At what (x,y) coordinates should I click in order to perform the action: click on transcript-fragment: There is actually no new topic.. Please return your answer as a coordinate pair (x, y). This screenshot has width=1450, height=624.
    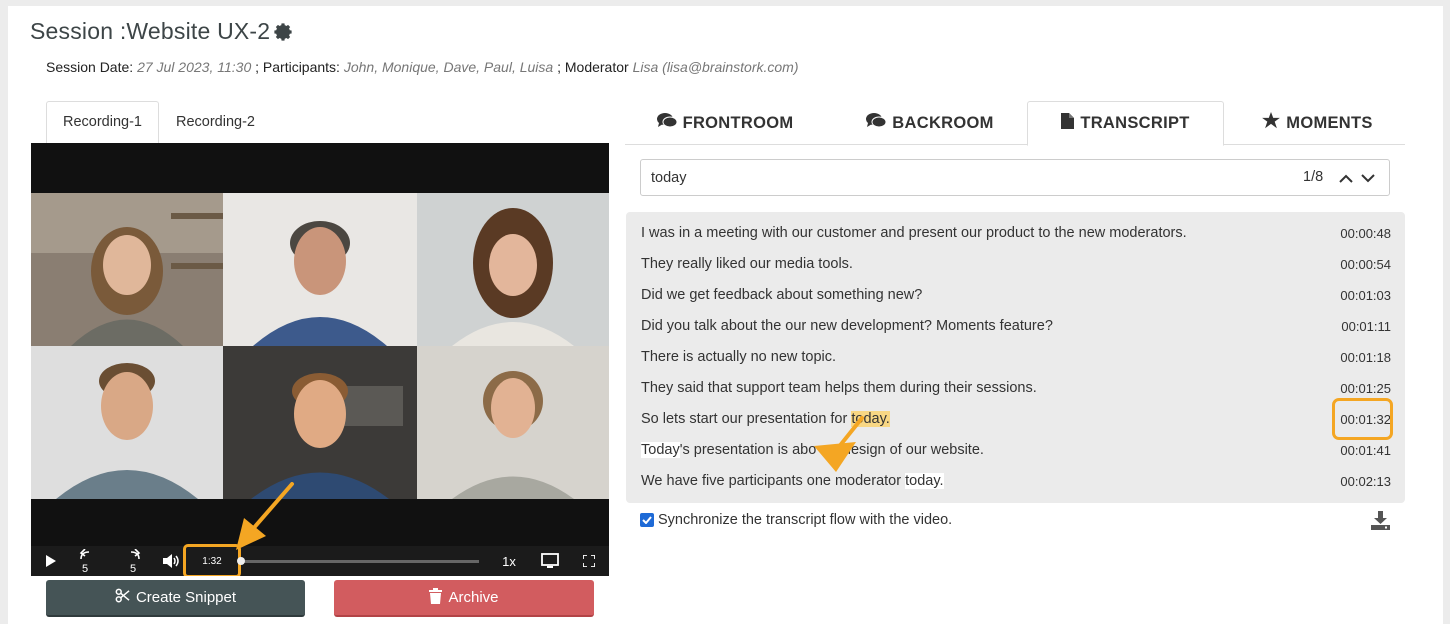
    Looking at the image, I should click on (739, 357).